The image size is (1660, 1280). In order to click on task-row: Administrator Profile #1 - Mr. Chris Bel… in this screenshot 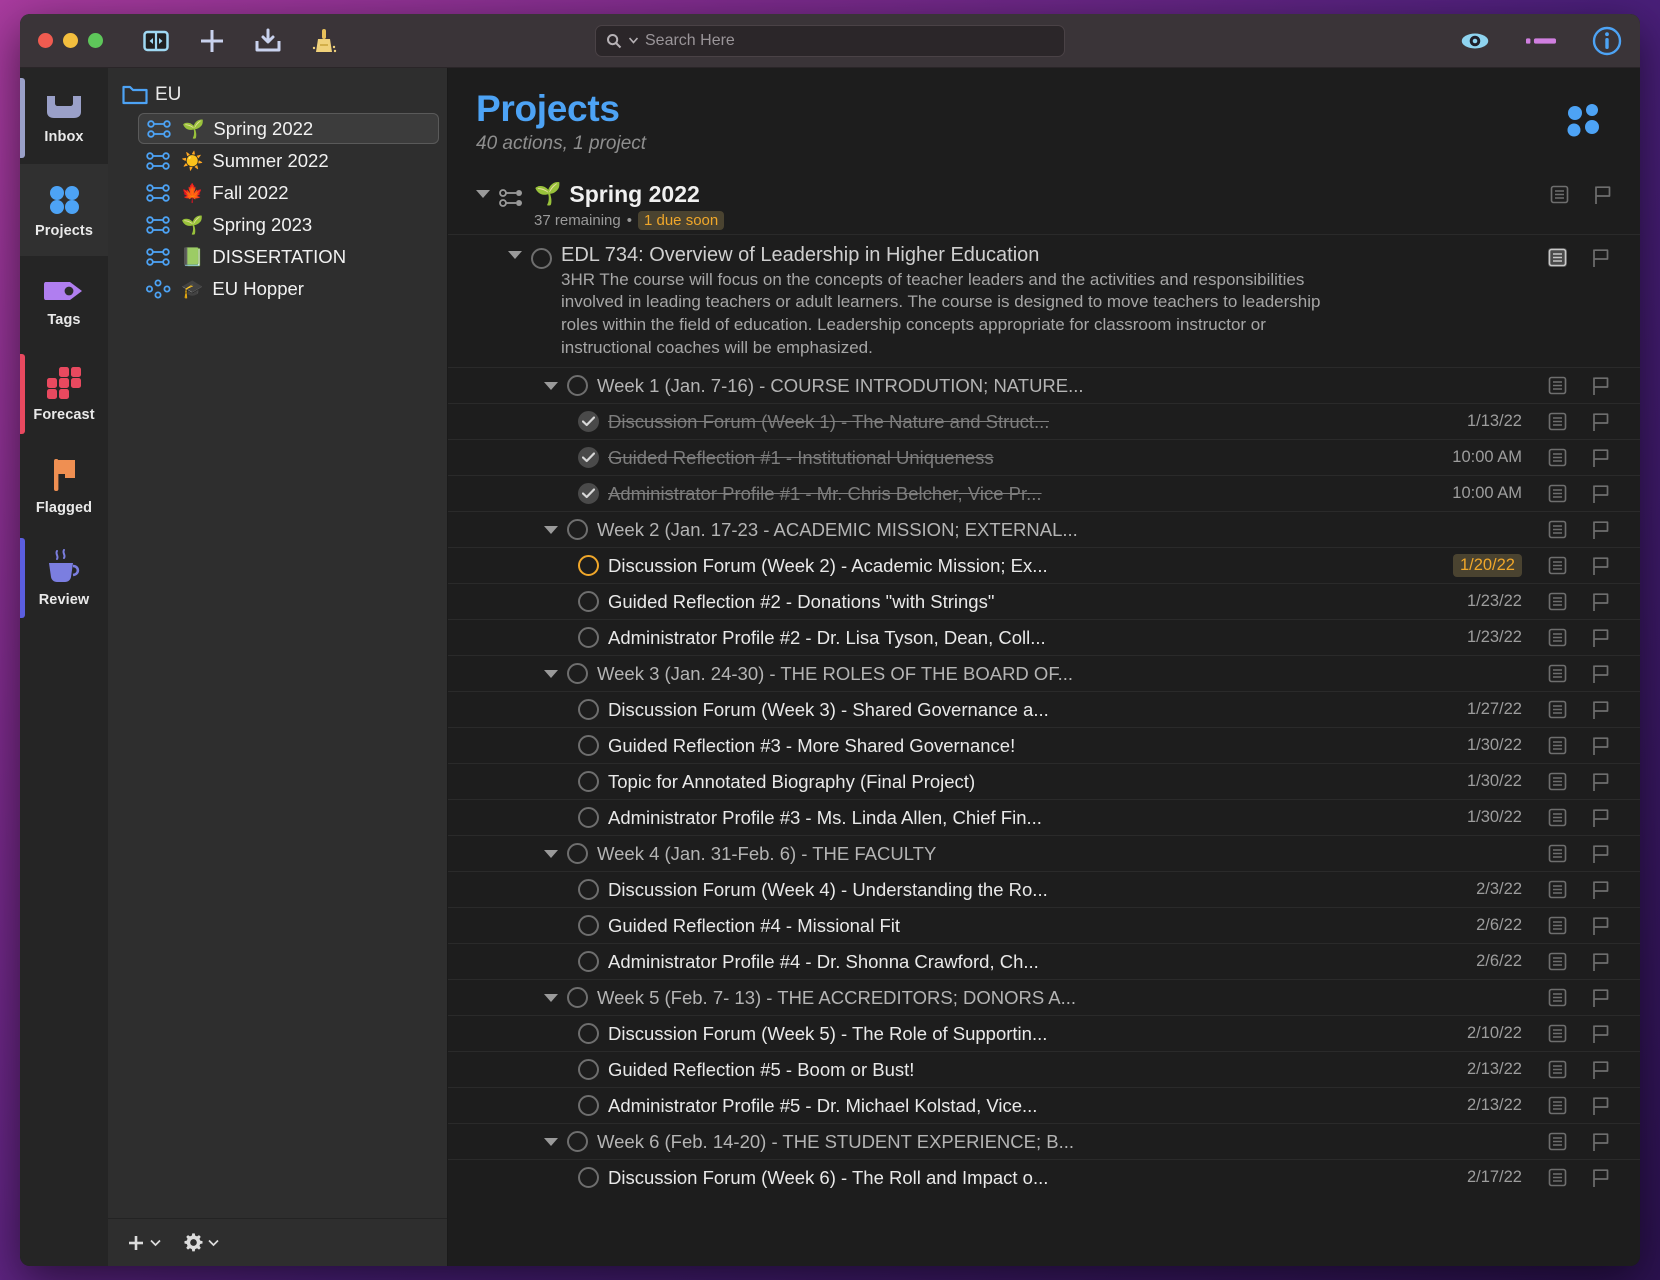, I will do `click(1044, 493)`.